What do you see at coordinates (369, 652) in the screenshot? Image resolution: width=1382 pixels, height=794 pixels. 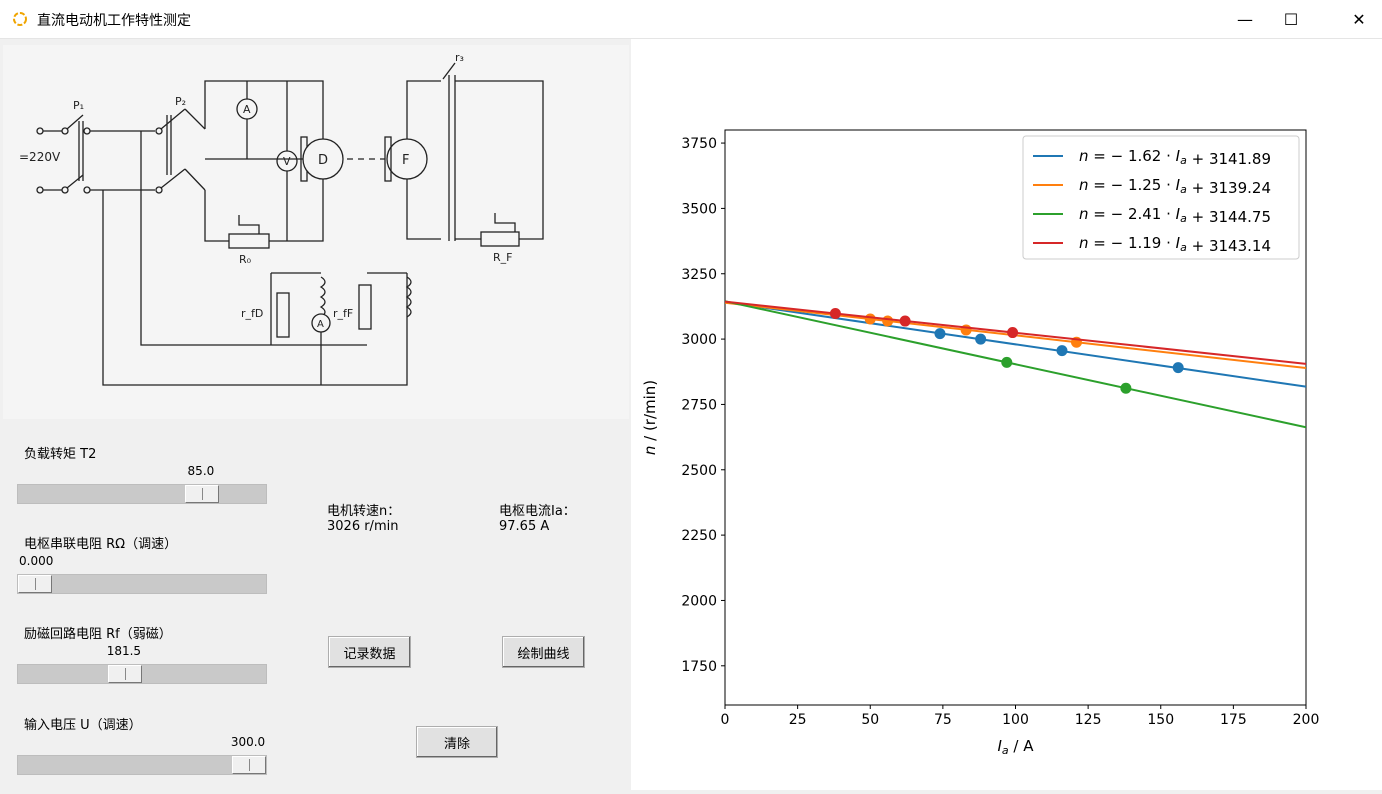 I see `record-data-button: 记录数据` at bounding box center [369, 652].